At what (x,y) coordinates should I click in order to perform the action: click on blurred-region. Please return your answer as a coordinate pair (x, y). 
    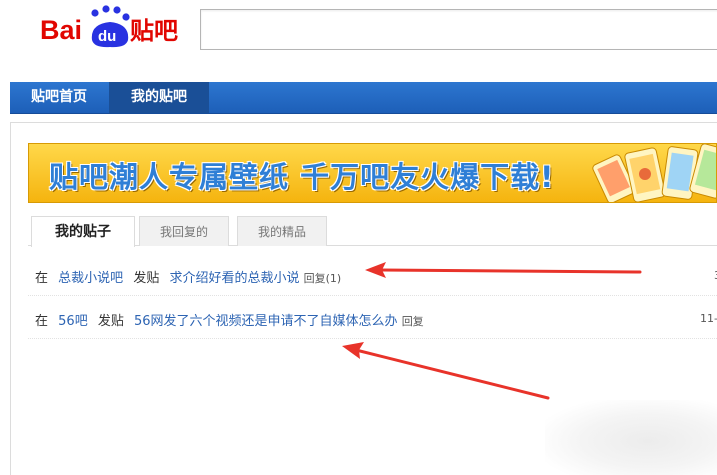
    Looking at the image, I should click on (631, 437).